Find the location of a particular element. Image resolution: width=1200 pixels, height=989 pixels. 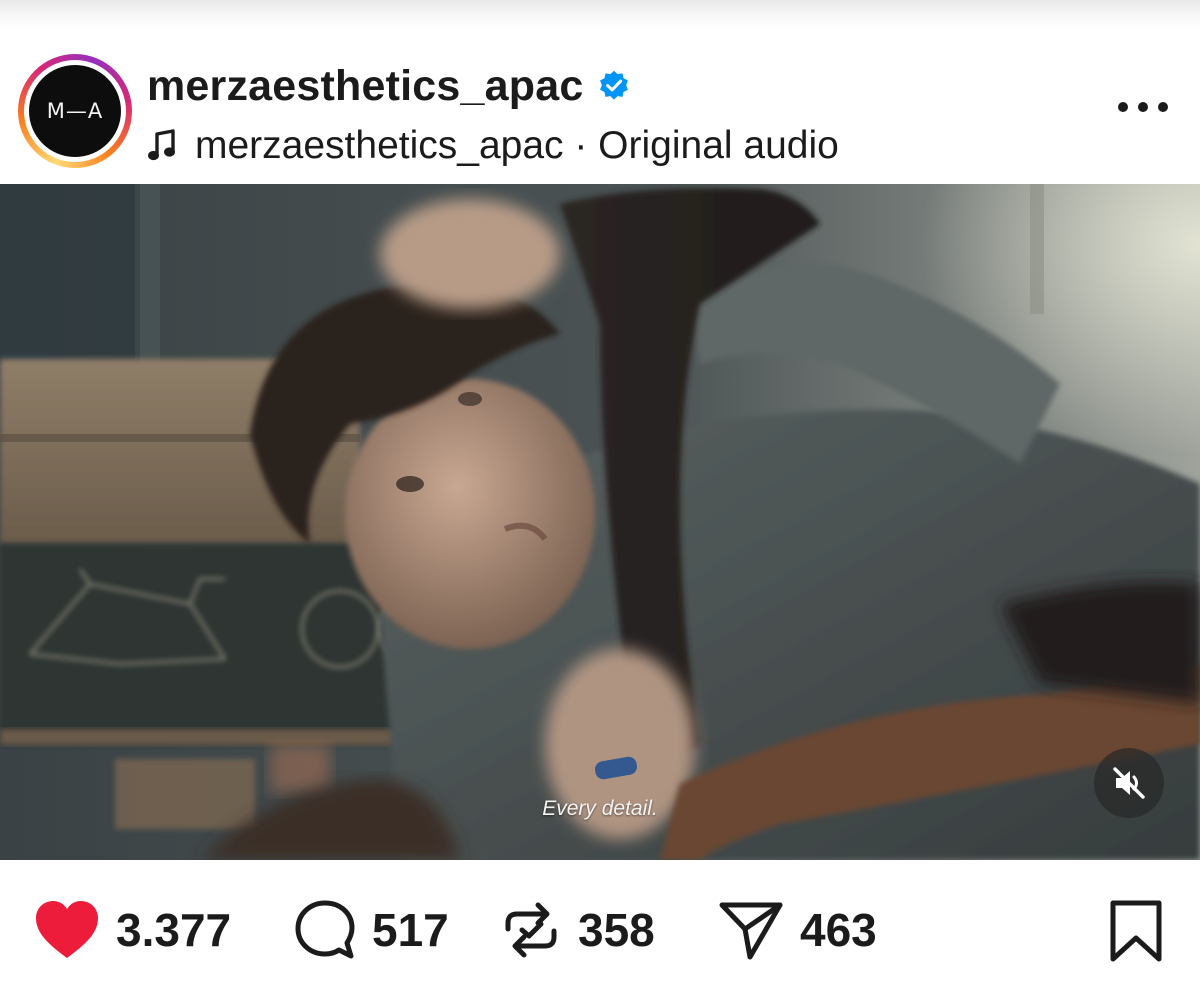

avatar: M—A is located at coordinates (75, 111).